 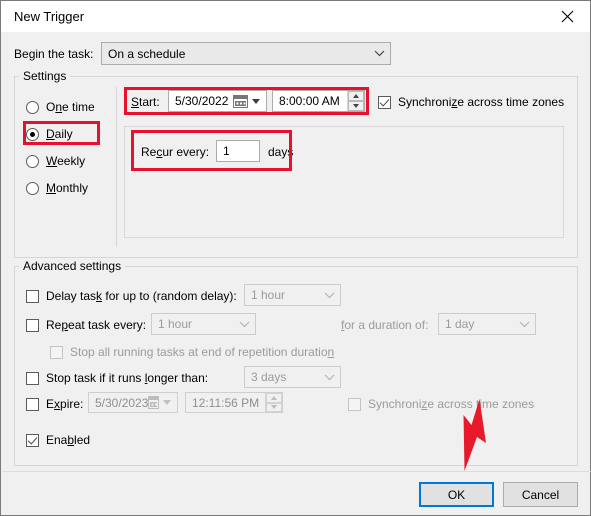 I want to click on start-label: Start:, so click(x=145, y=102).